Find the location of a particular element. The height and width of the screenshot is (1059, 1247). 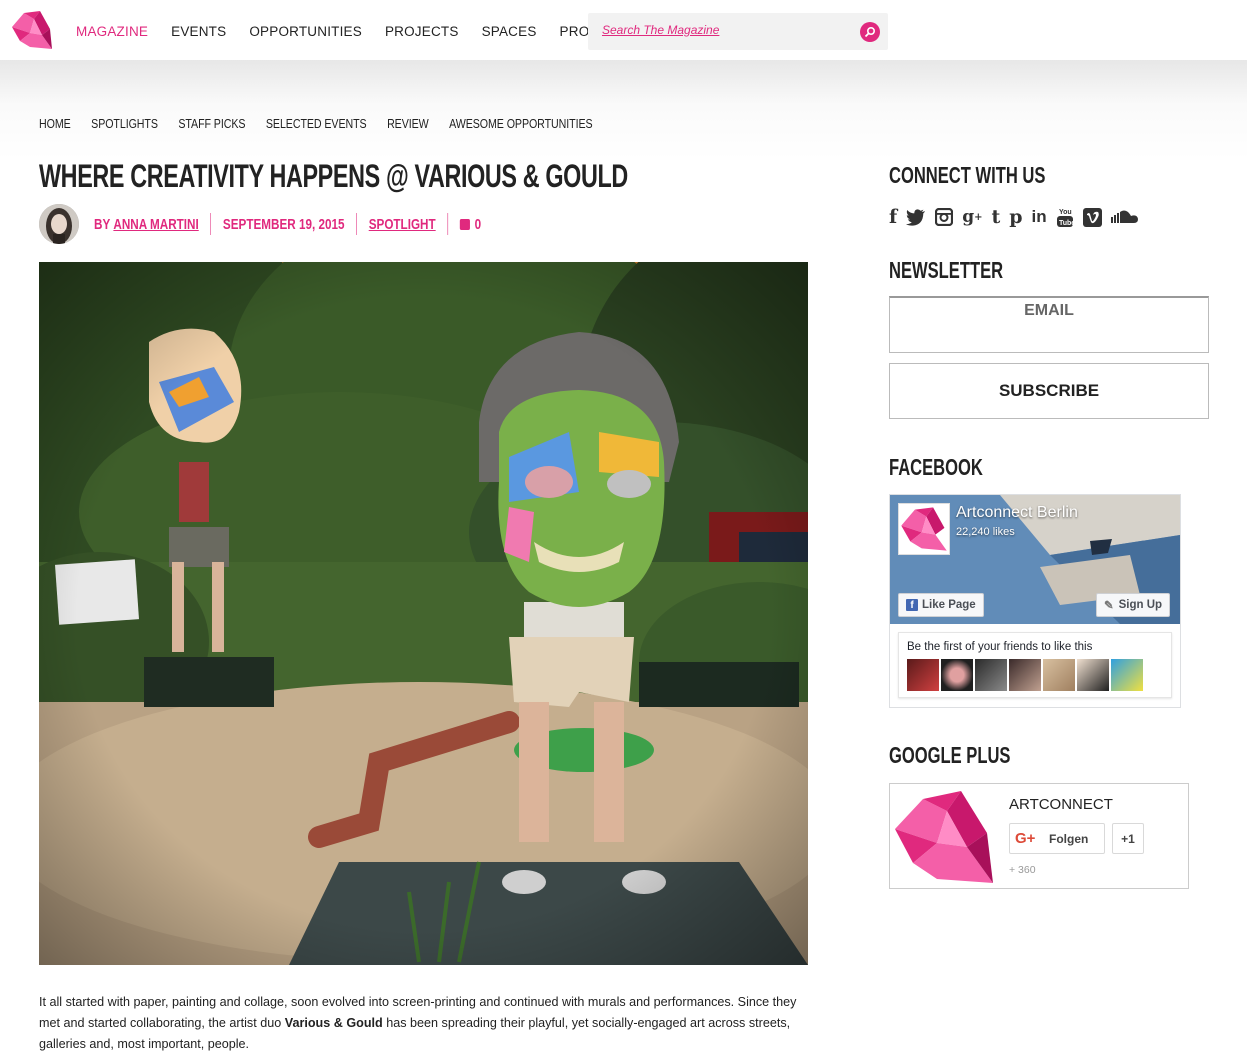

like-page-button: f Like Page is located at coordinates (941, 605).